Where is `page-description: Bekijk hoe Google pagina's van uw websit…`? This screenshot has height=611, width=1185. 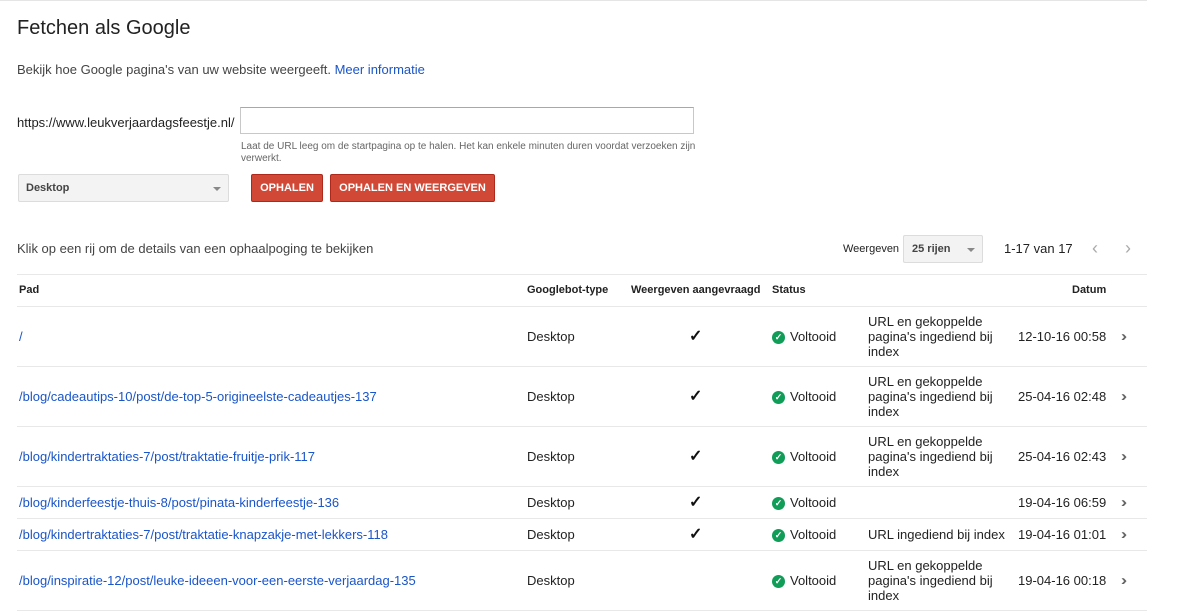
page-description: Bekijk hoe Google pagina's van uw websit… is located at coordinates (221, 69).